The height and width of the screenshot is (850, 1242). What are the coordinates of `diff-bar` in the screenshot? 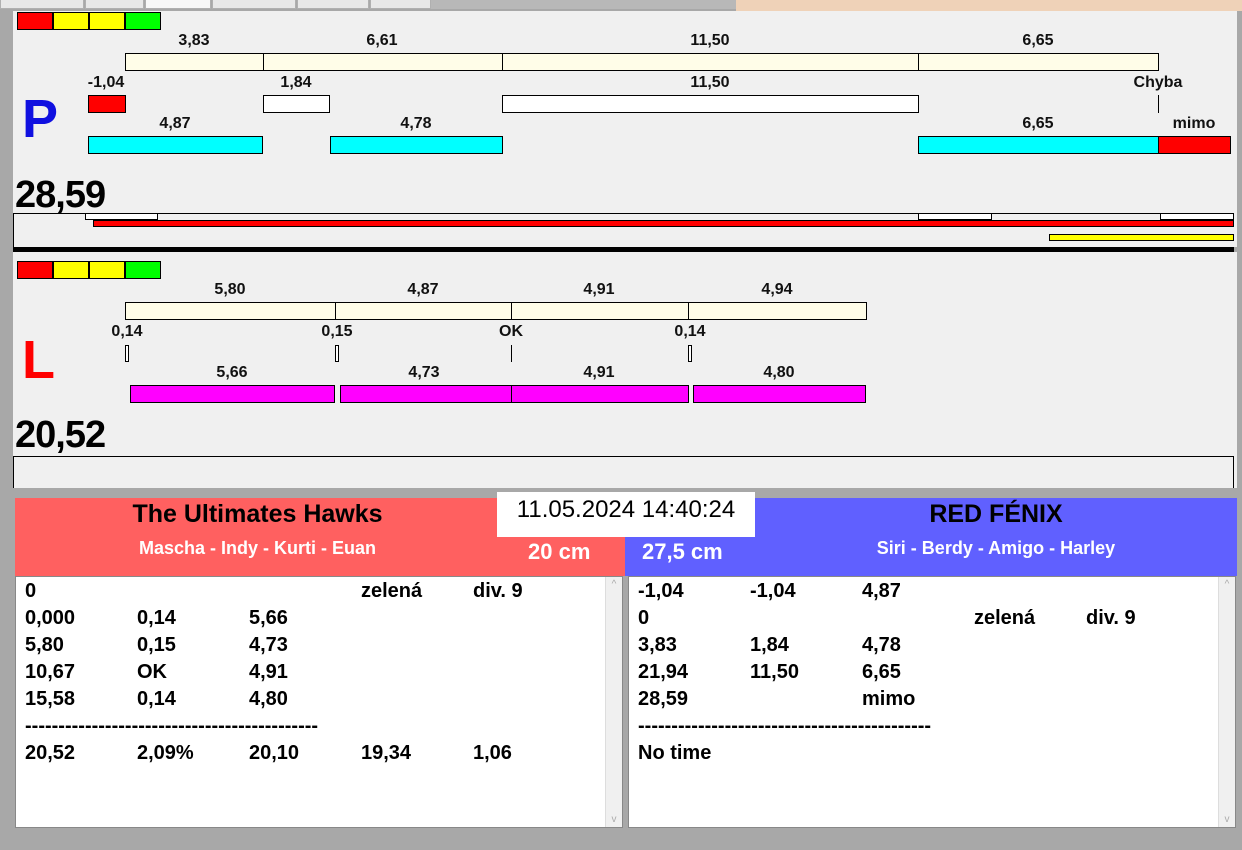 It's located at (107, 104).